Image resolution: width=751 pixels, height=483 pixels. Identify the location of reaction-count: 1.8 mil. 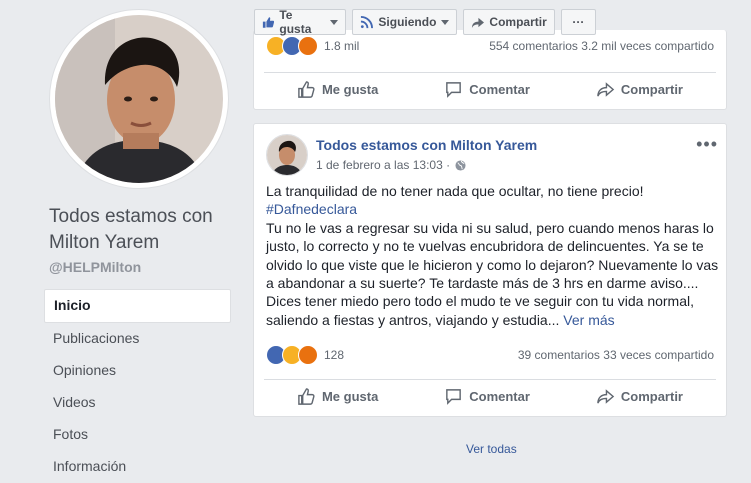
(341, 46).